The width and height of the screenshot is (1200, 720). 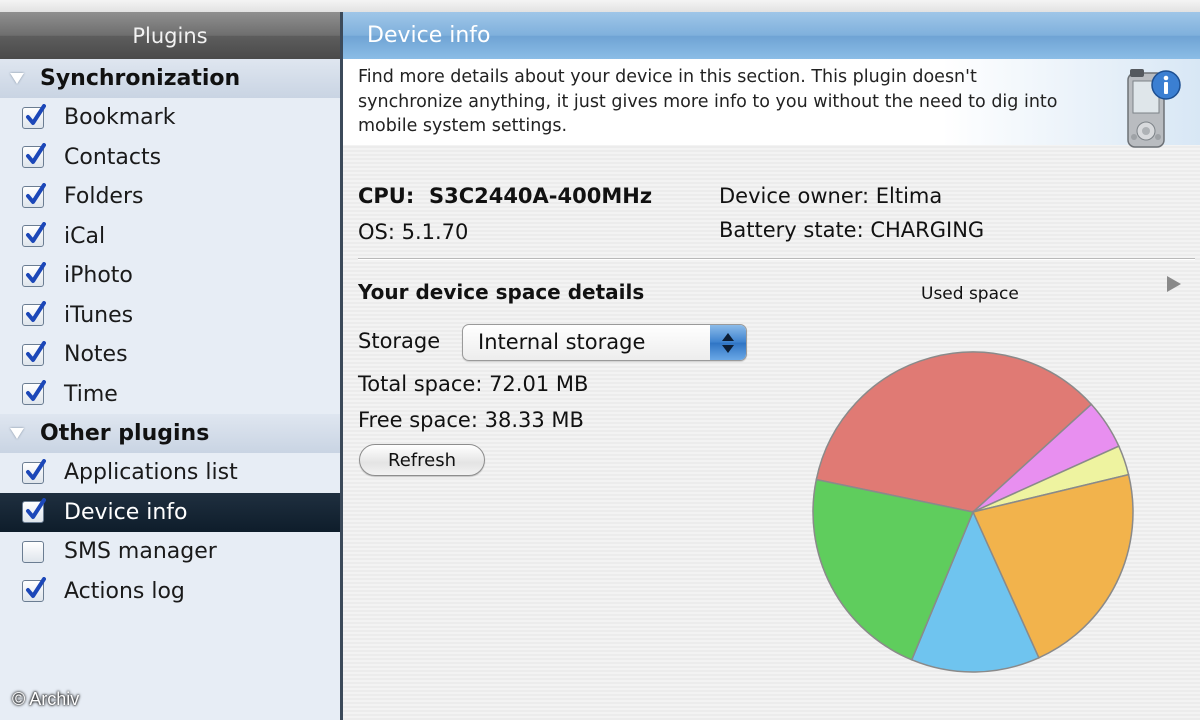 I want to click on updown-arrows-icon, so click(x=728, y=342).